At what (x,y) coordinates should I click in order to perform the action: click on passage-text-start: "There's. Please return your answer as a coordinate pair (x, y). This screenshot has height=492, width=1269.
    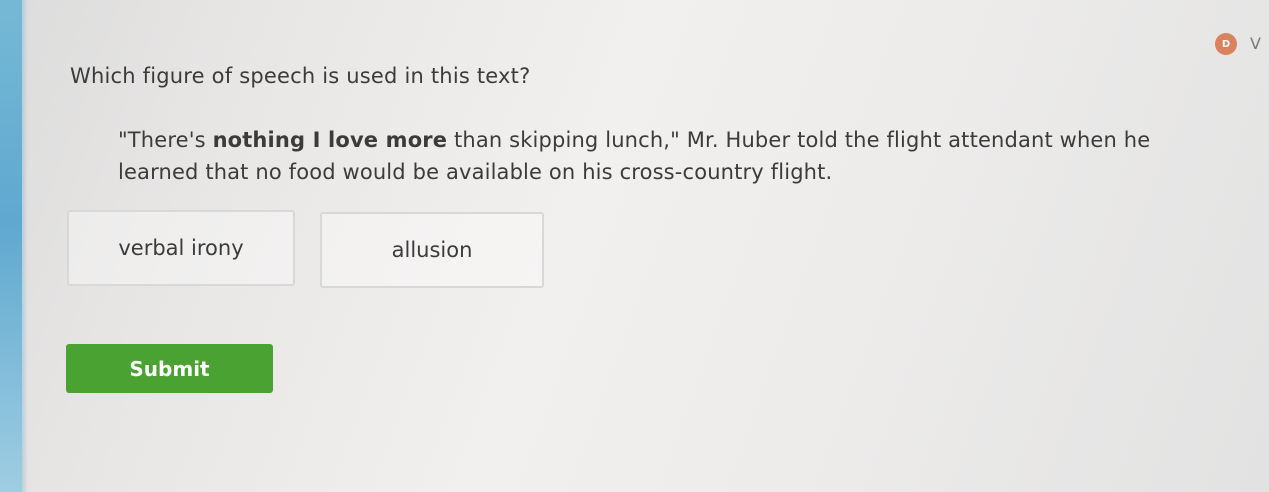
    Looking at the image, I should click on (165, 140).